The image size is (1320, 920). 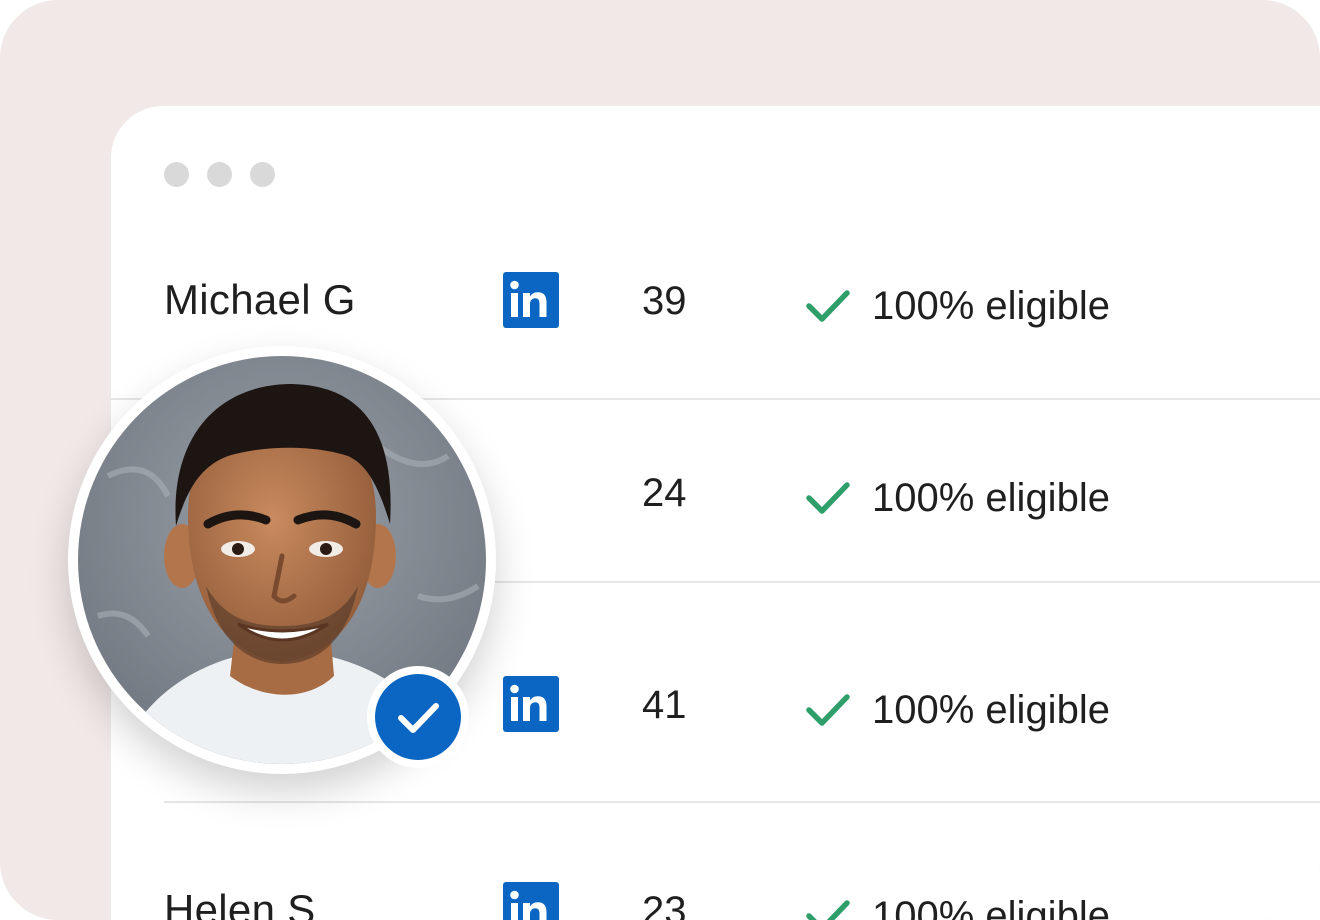 What do you see at coordinates (664, 493) in the screenshot?
I see `count-value: 24` at bounding box center [664, 493].